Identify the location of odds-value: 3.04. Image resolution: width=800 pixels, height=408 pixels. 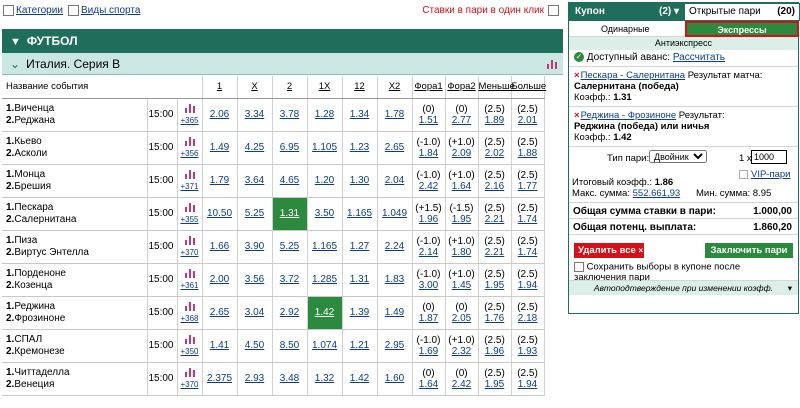
(254, 312).